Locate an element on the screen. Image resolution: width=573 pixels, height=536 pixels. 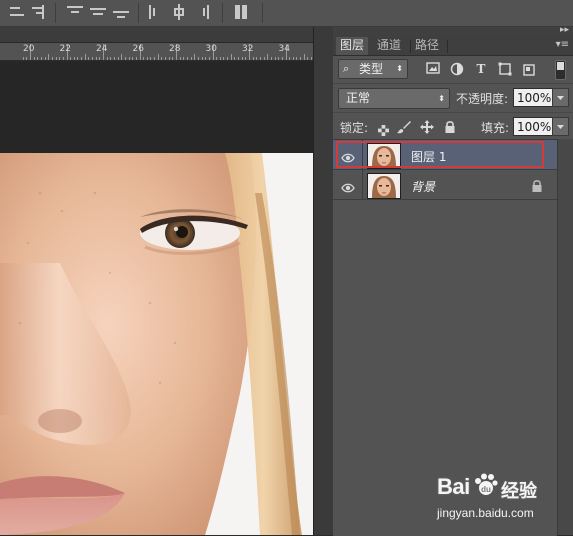
blend-mode-select: 正常 ⬍ is located at coordinates (394, 98).